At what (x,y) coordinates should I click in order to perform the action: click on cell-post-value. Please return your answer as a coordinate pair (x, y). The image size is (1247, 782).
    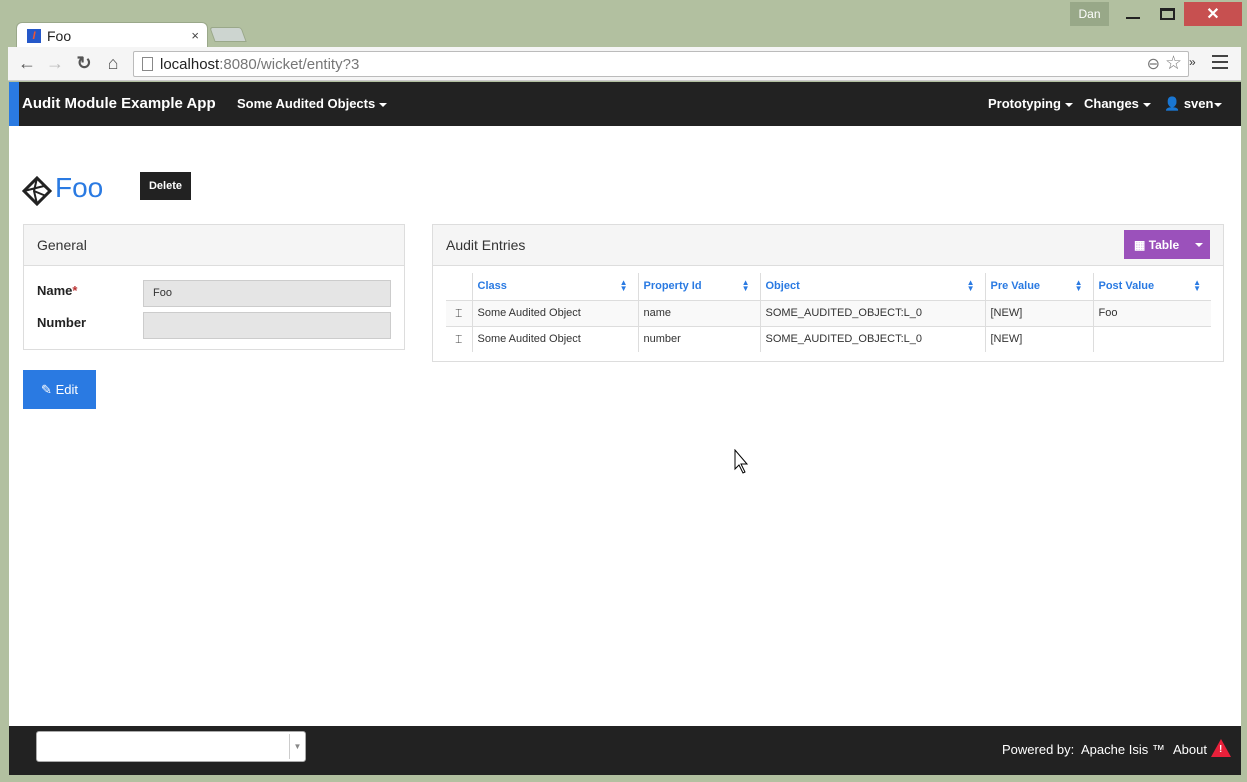
    Looking at the image, I should click on (1151, 338).